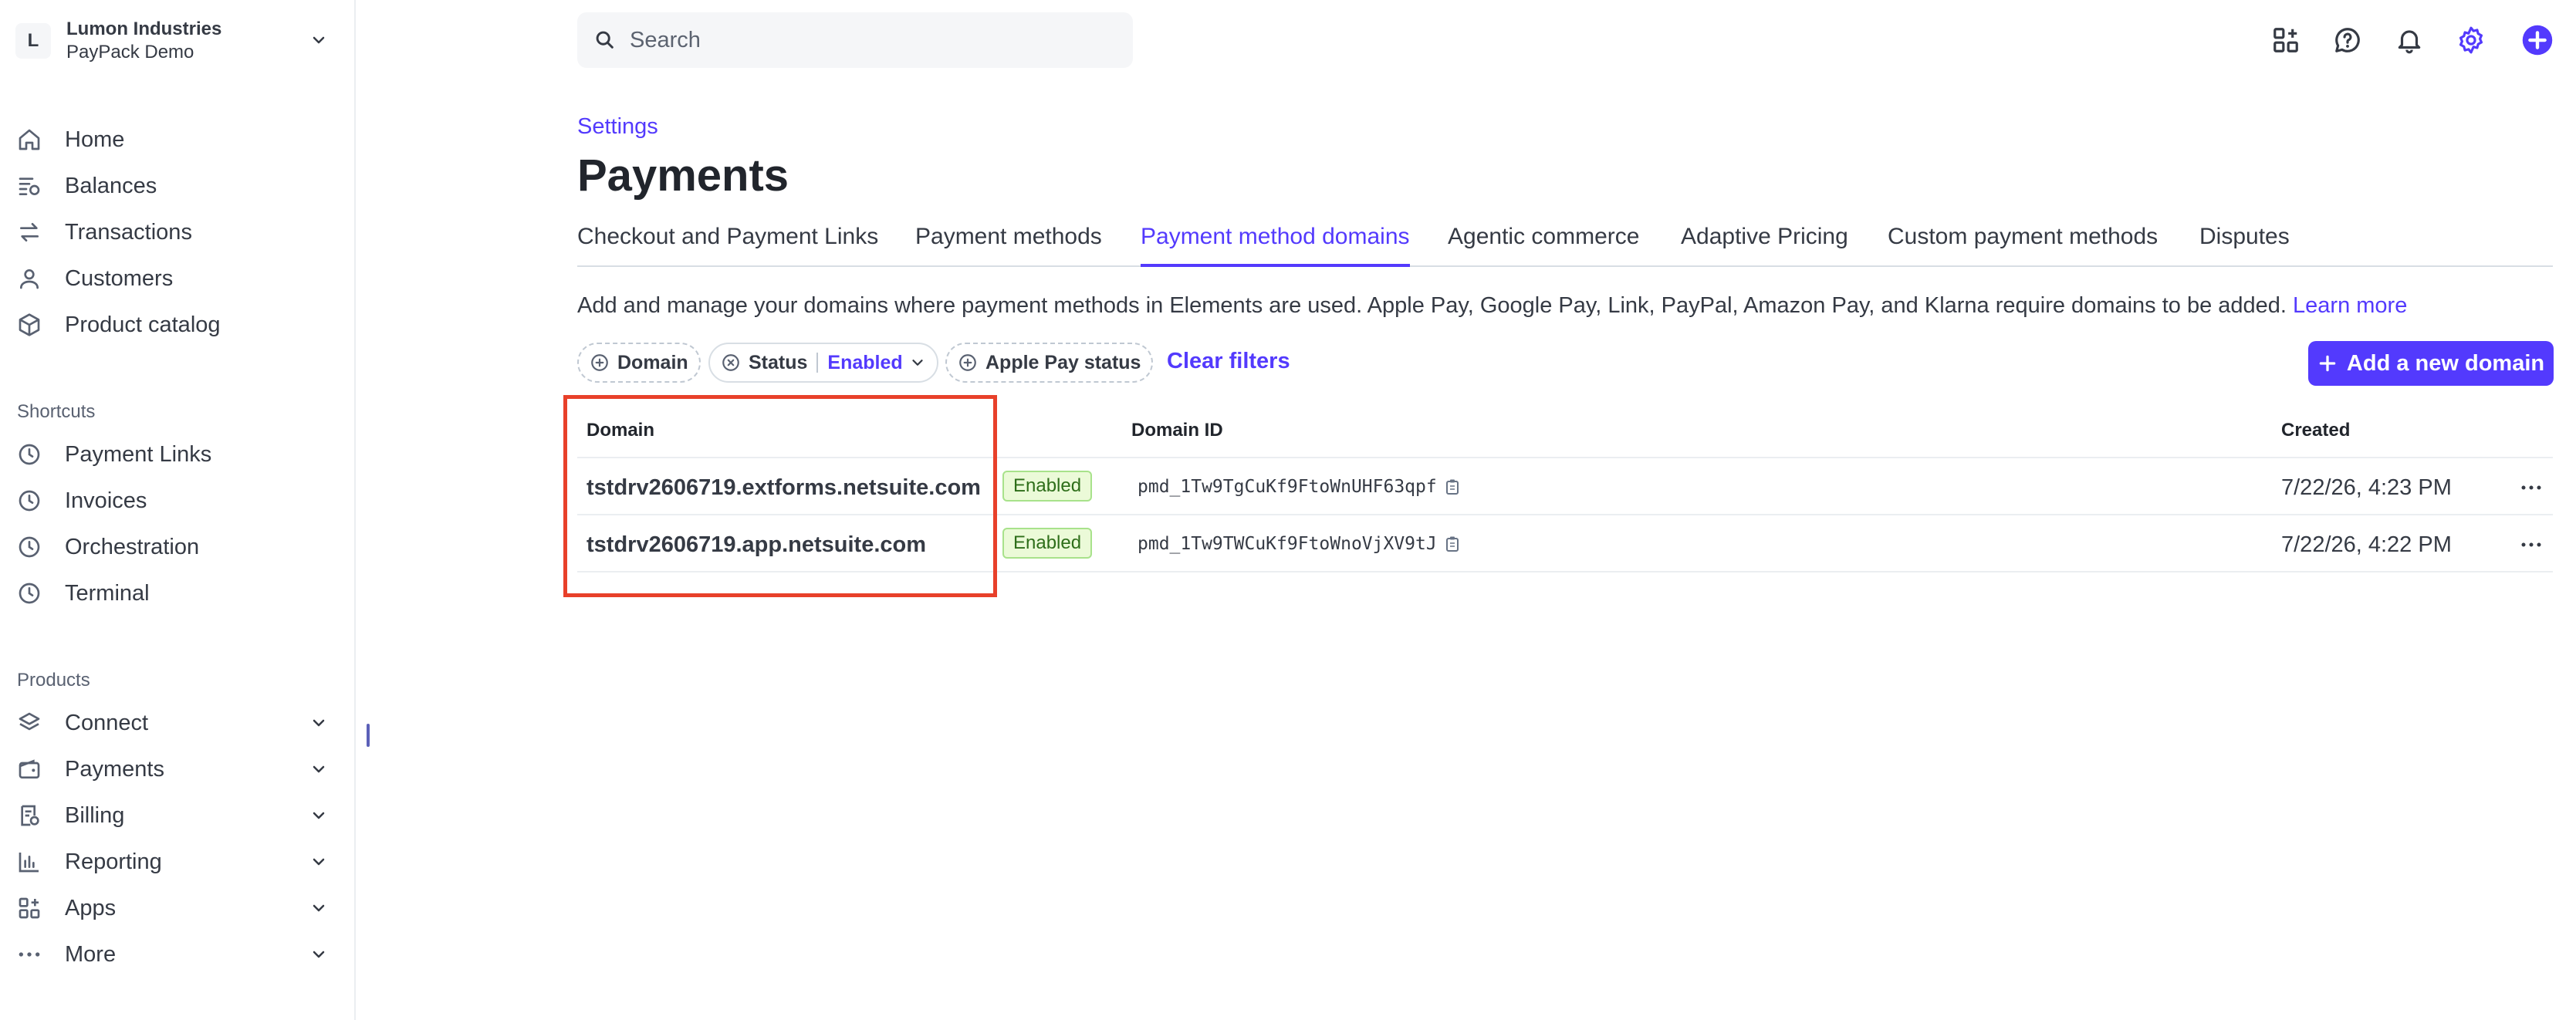 This screenshot has width=2576, height=1020. Describe the element at coordinates (29, 278) in the screenshot. I see `customers-icon` at that location.